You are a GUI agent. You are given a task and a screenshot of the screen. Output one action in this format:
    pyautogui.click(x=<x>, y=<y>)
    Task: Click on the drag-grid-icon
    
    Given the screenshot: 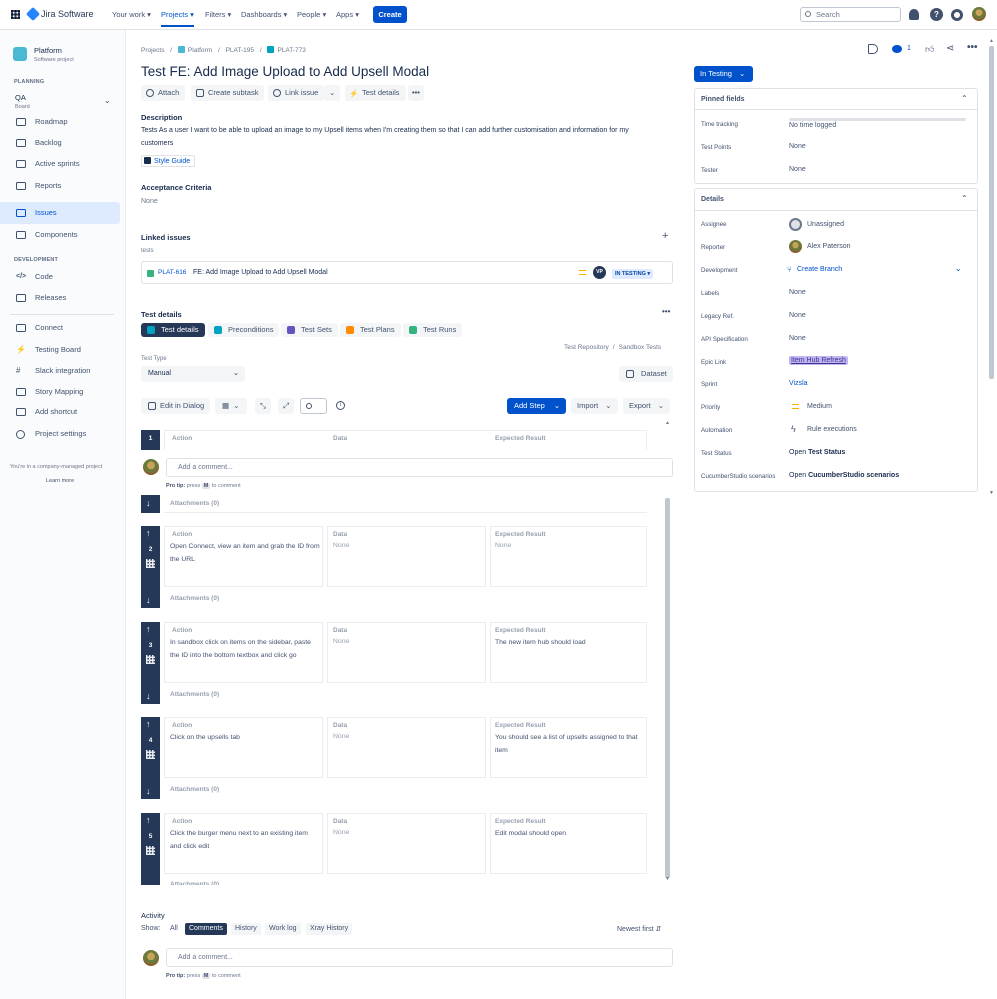 What is the action you would take?
    pyautogui.click(x=150, y=563)
    